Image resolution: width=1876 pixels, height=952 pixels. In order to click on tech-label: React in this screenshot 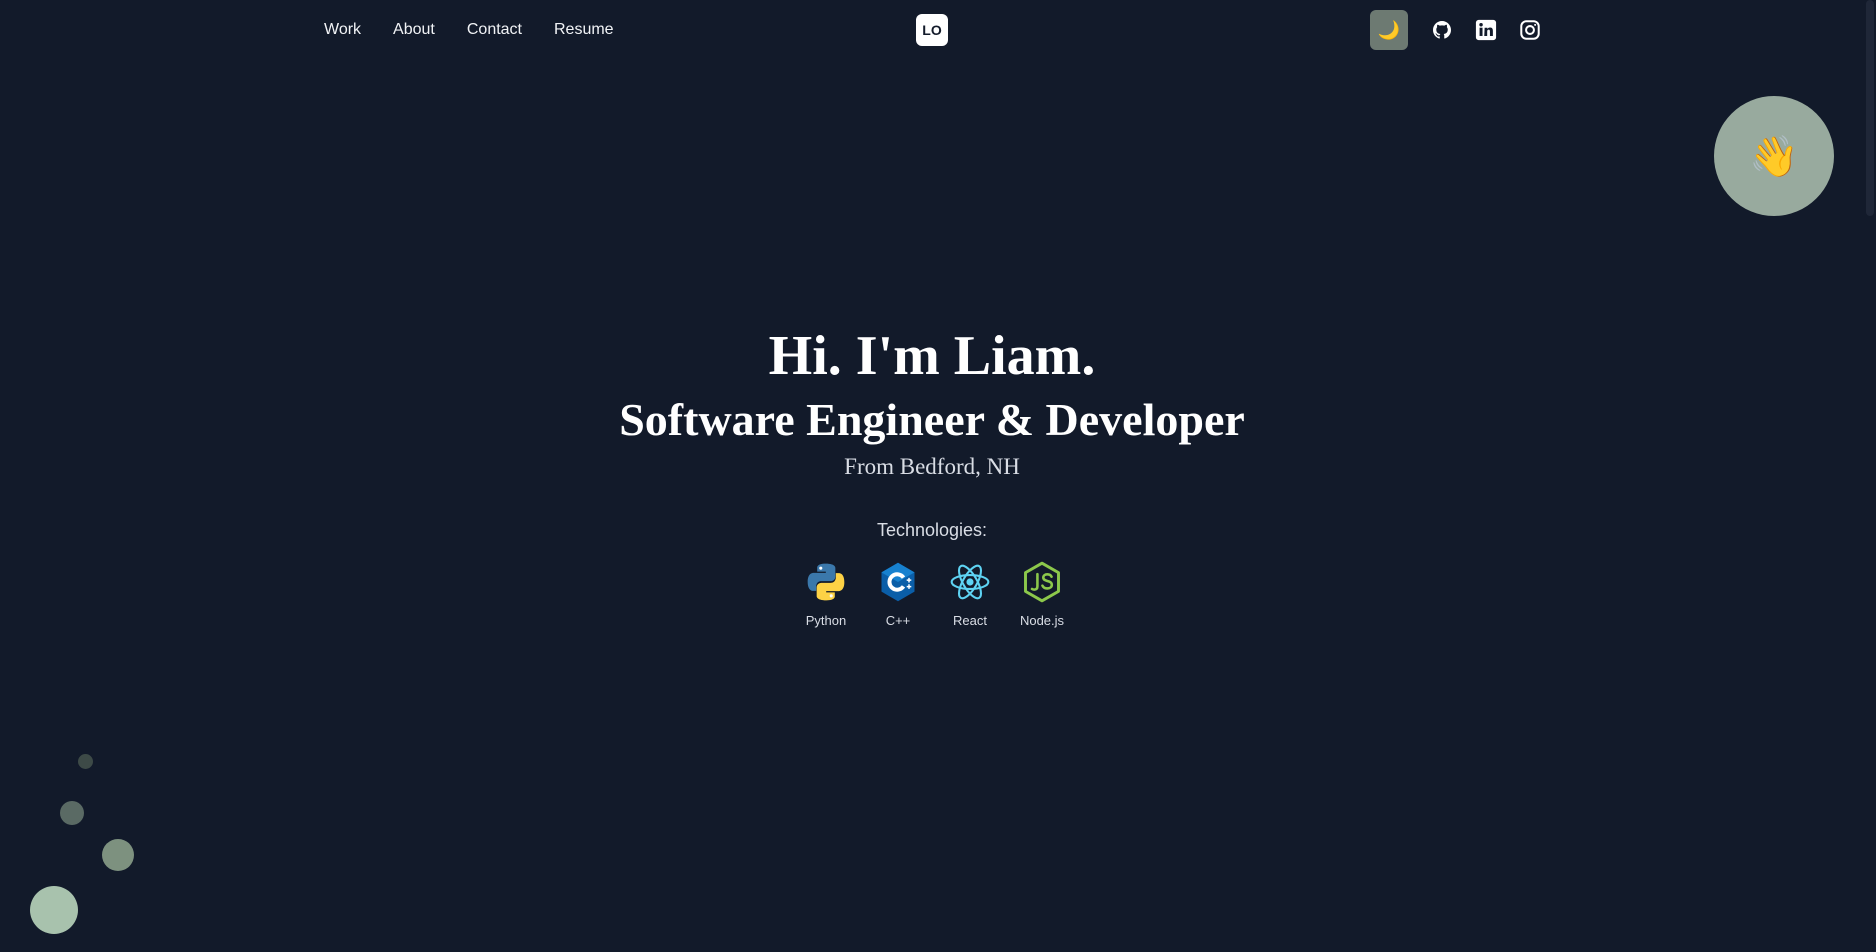, I will do `click(970, 620)`.